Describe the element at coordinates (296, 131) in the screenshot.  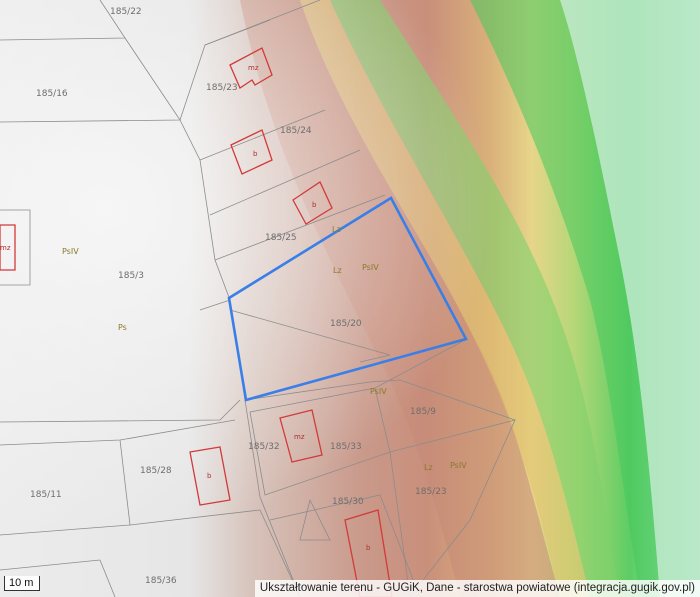
I see `parcel-label: 185/24` at that location.